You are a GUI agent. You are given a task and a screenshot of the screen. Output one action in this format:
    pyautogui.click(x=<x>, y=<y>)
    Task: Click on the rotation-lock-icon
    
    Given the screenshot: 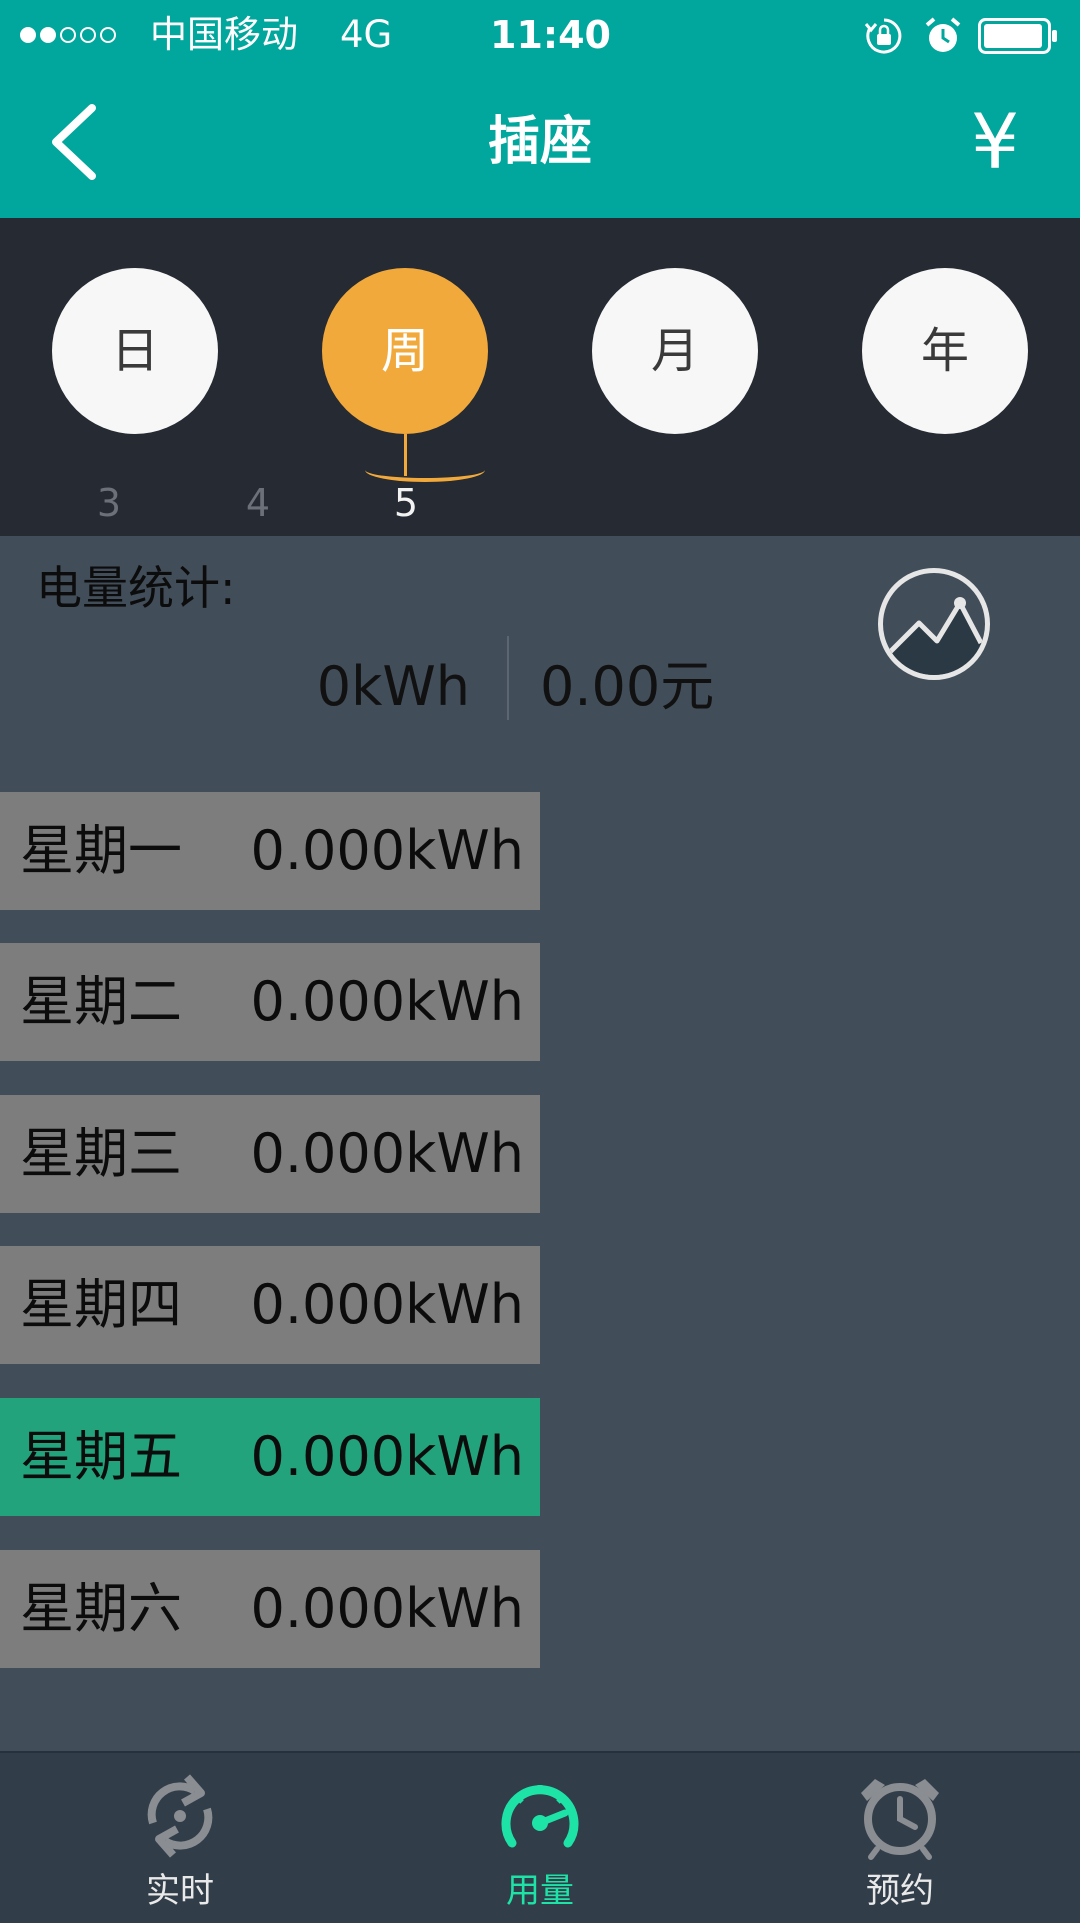 What is the action you would take?
    pyautogui.click(x=883, y=36)
    